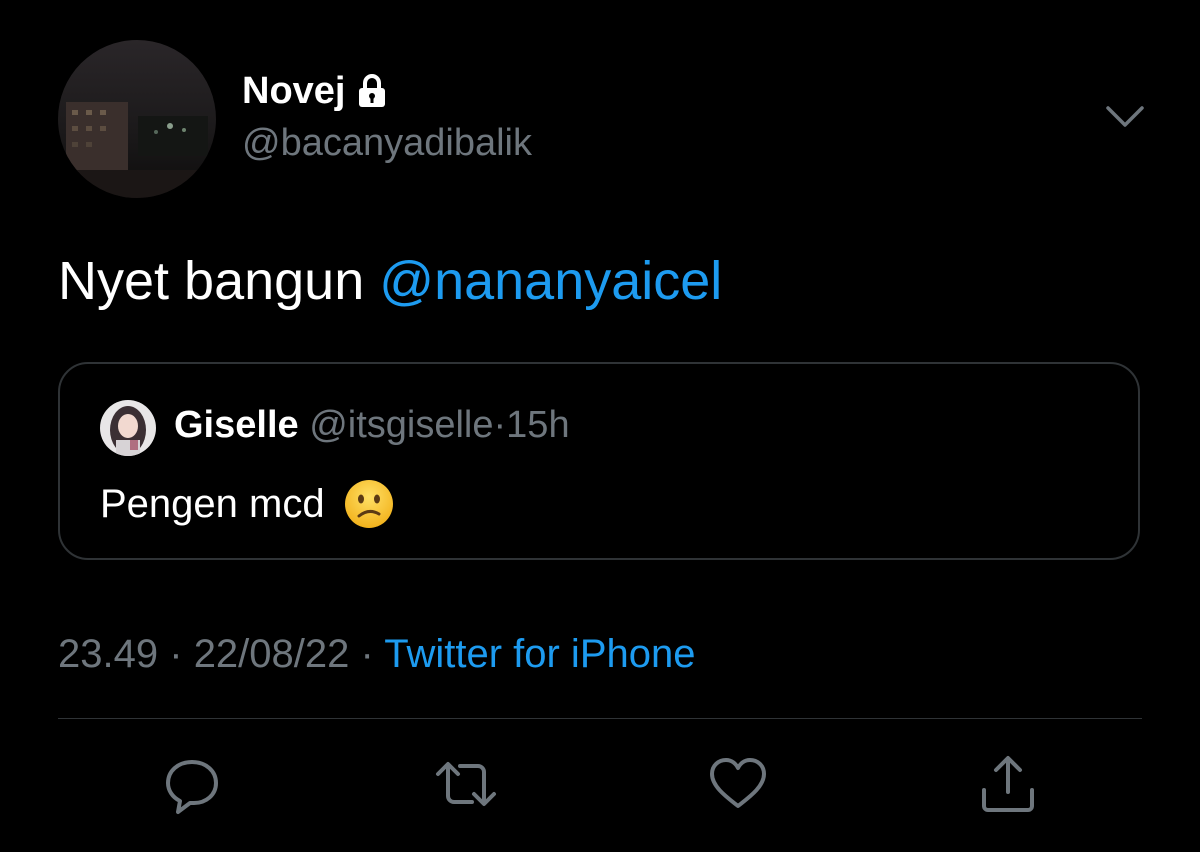  What do you see at coordinates (236, 425) in the screenshot?
I see `quoted-author-name: Giselle` at bounding box center [236, 425].